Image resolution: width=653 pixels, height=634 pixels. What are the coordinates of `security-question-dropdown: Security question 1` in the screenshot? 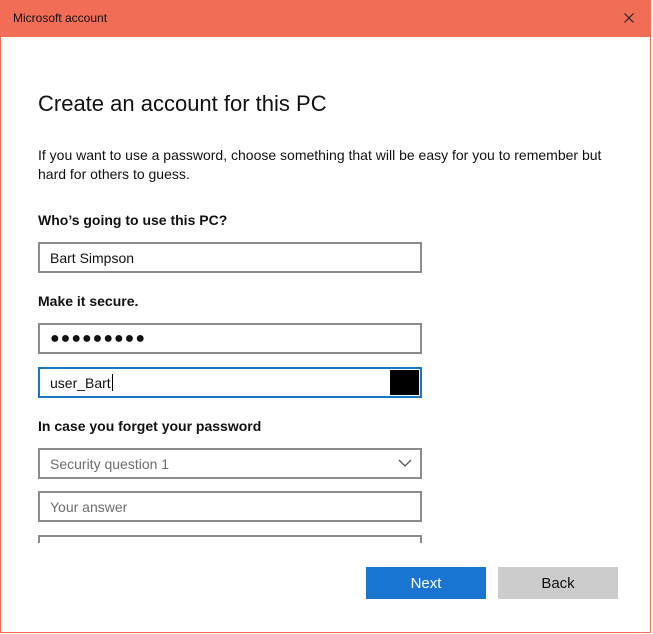 It's located at (230, 463).